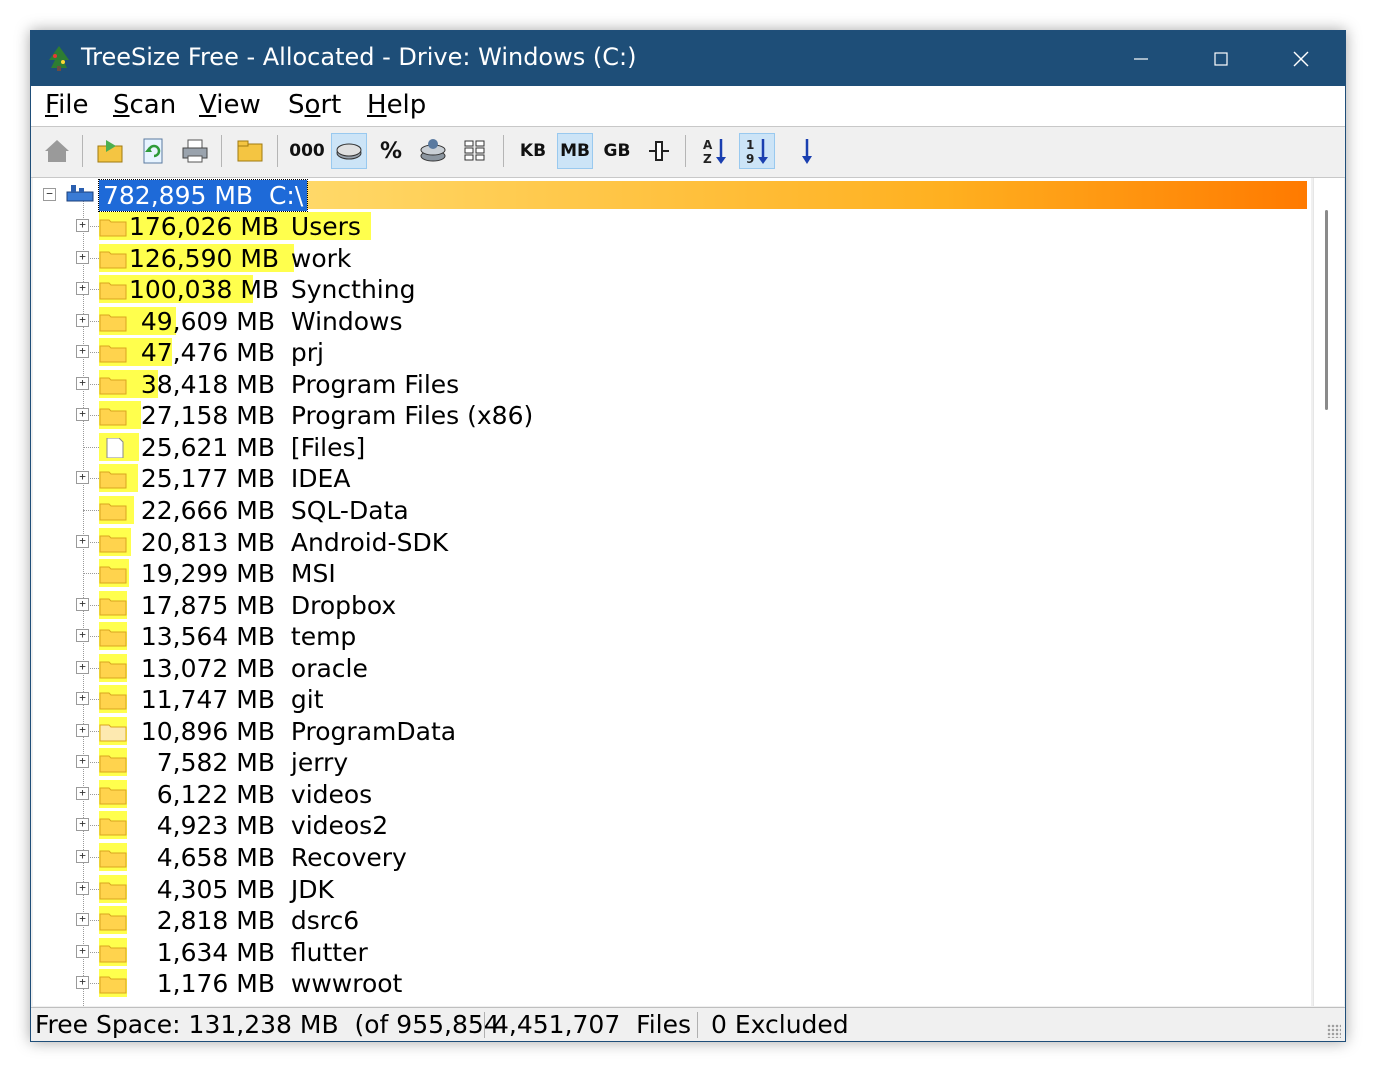 This screenshot has width=1374, height=1071. Describe the element at coordinates (672, 889) in the screenshot. I see `tree-row: +4,305 MB JDK` at that location.